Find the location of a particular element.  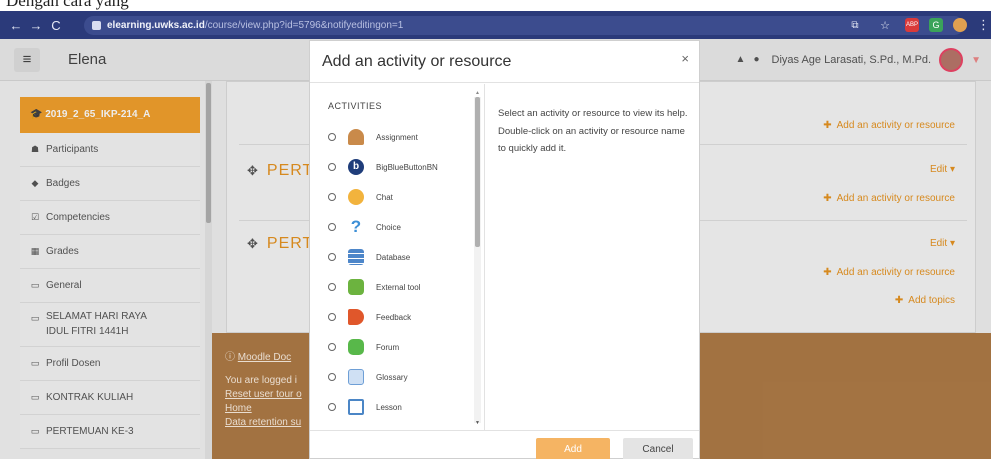

assignment-icon is located at coordinates (356, 137).